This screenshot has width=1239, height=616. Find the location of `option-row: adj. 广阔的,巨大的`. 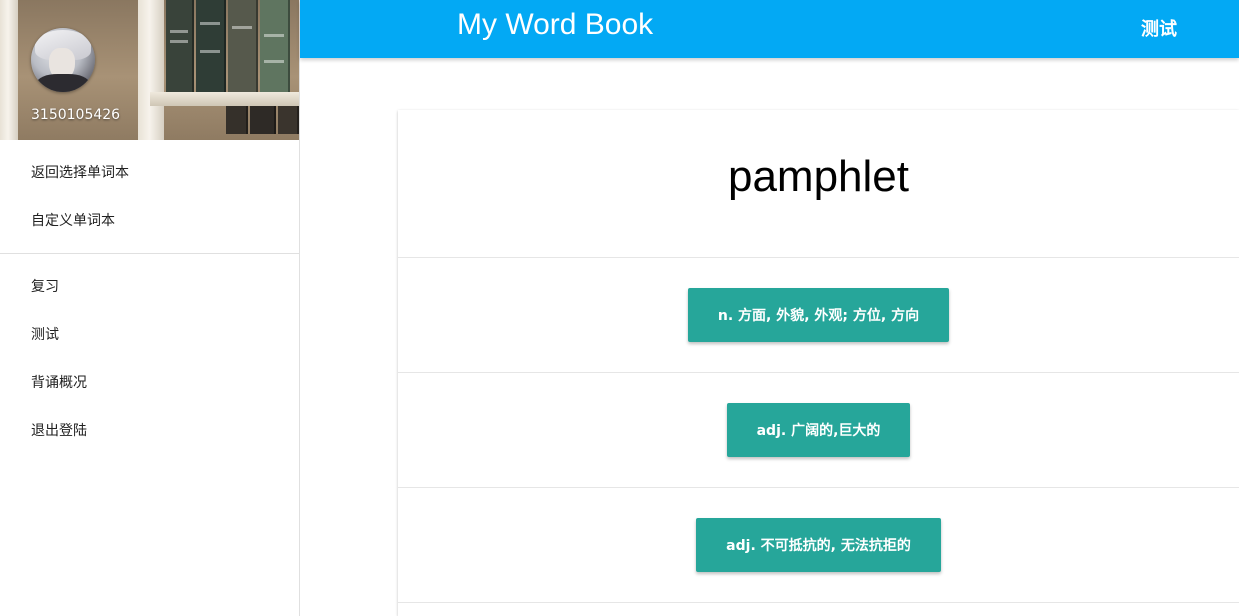

option-row: adj. 广阔的,巨大的 is located at coordinates (818, 430).